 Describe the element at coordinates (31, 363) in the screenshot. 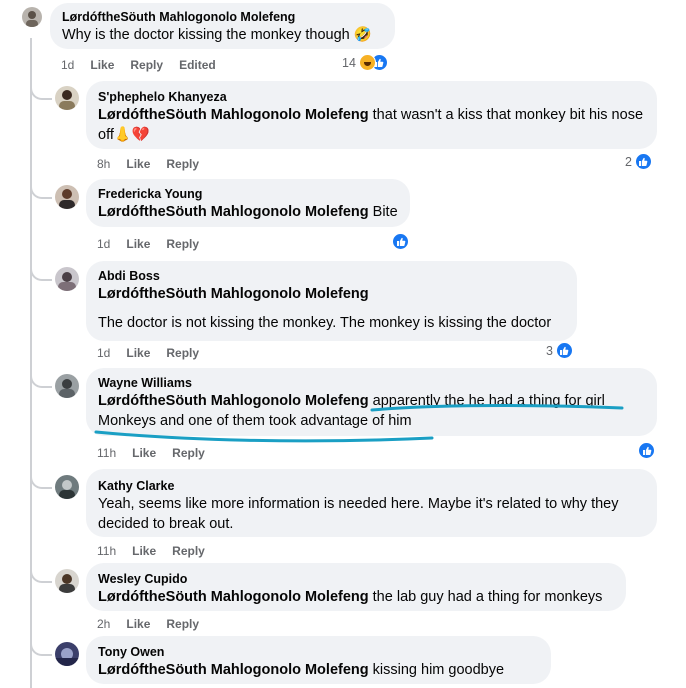

I see `thread-connector-line` at that location.